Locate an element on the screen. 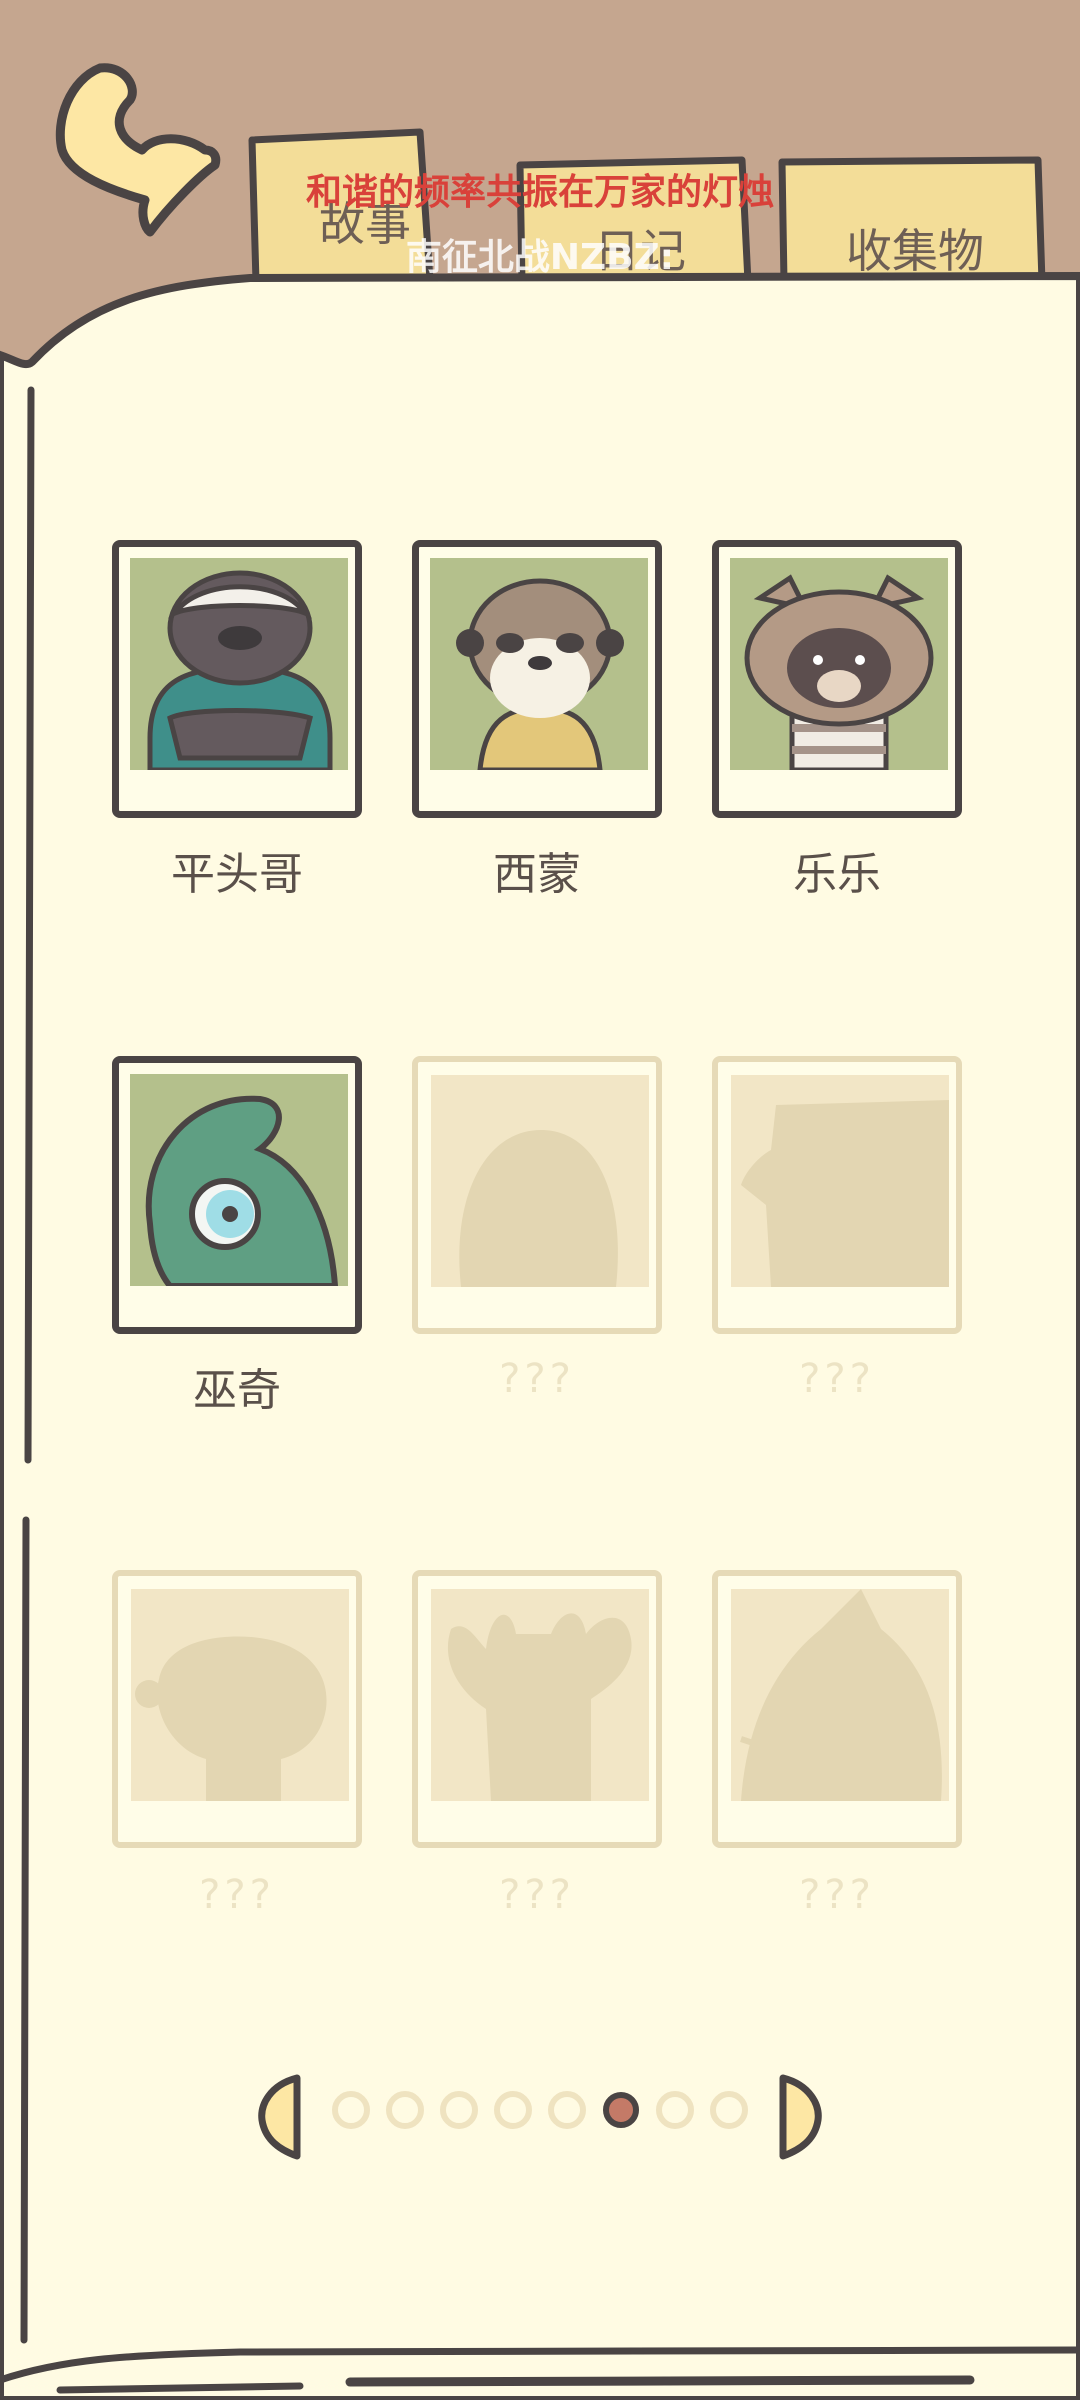 This screenshot has width=1080, height=2400. character-name-4: 巫奇 is located at coordinates (237, 1390).